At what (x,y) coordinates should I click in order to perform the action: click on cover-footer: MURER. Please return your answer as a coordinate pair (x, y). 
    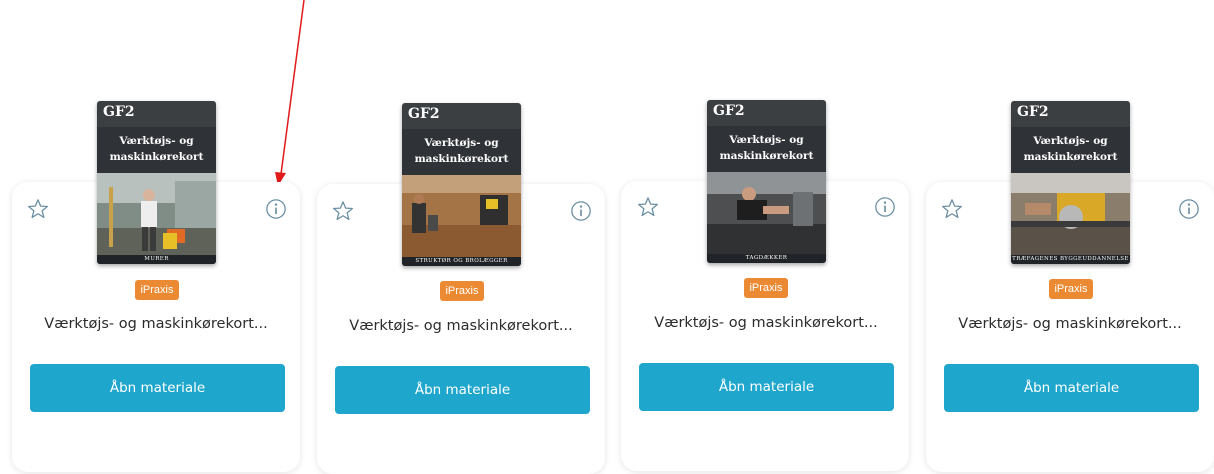
    Looking at the image, I should click on (156, 259).